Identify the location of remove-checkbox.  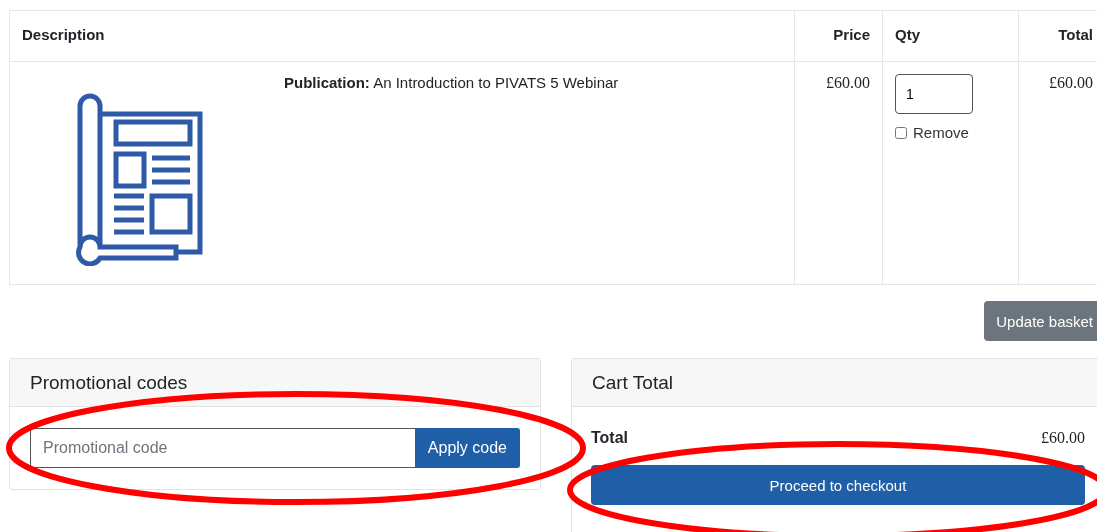
(901, 132).